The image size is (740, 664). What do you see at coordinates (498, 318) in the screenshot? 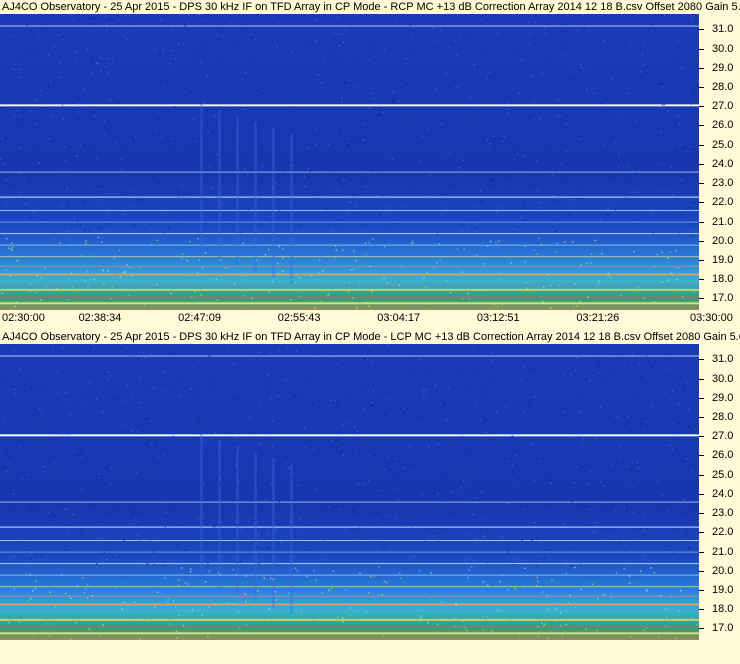
I see `x-tick-label: 03:12:51` at bounding box center [498, 318].